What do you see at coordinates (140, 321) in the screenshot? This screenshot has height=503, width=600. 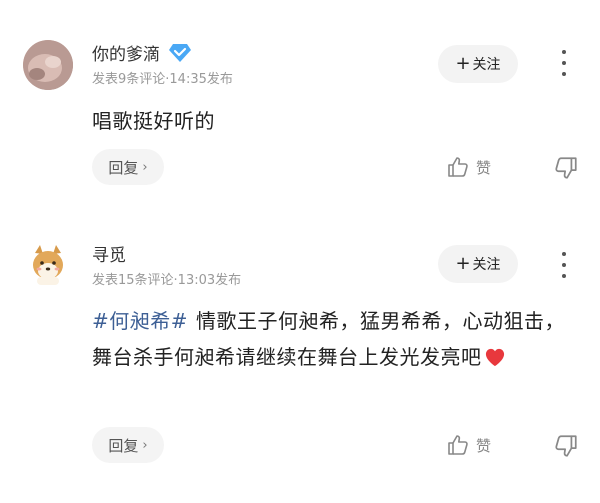 I see `hashtag-link: #何昶希#` at bounding box center [140, 321].